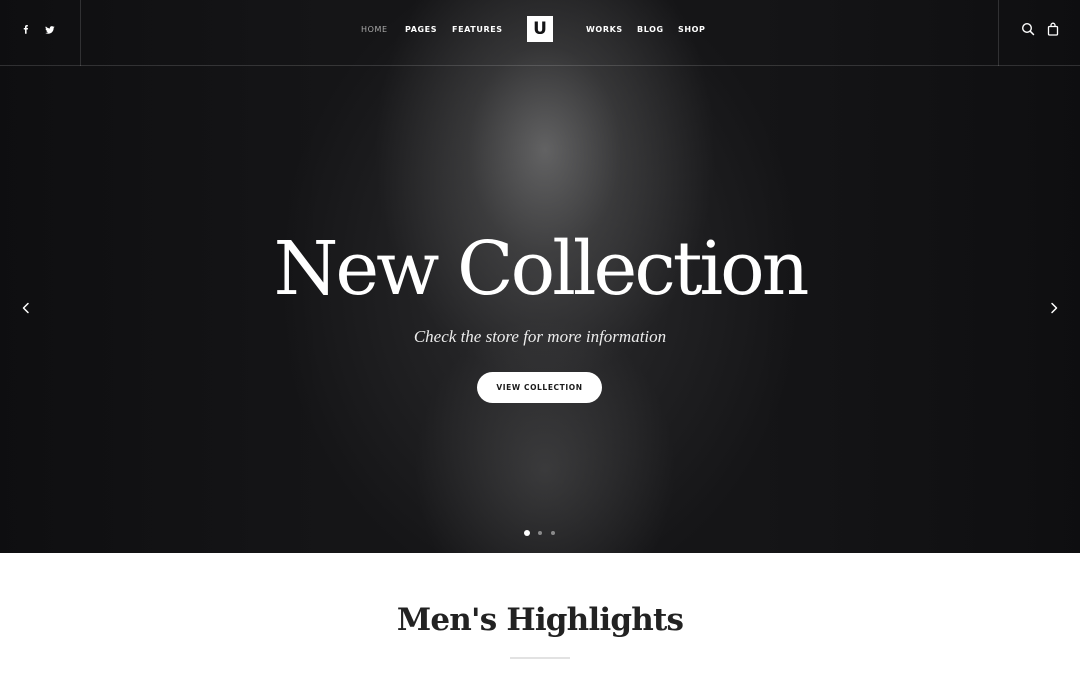 The image size is (1080, 675). I want to click on nav-item-works: WORKS, so click(604, 30).